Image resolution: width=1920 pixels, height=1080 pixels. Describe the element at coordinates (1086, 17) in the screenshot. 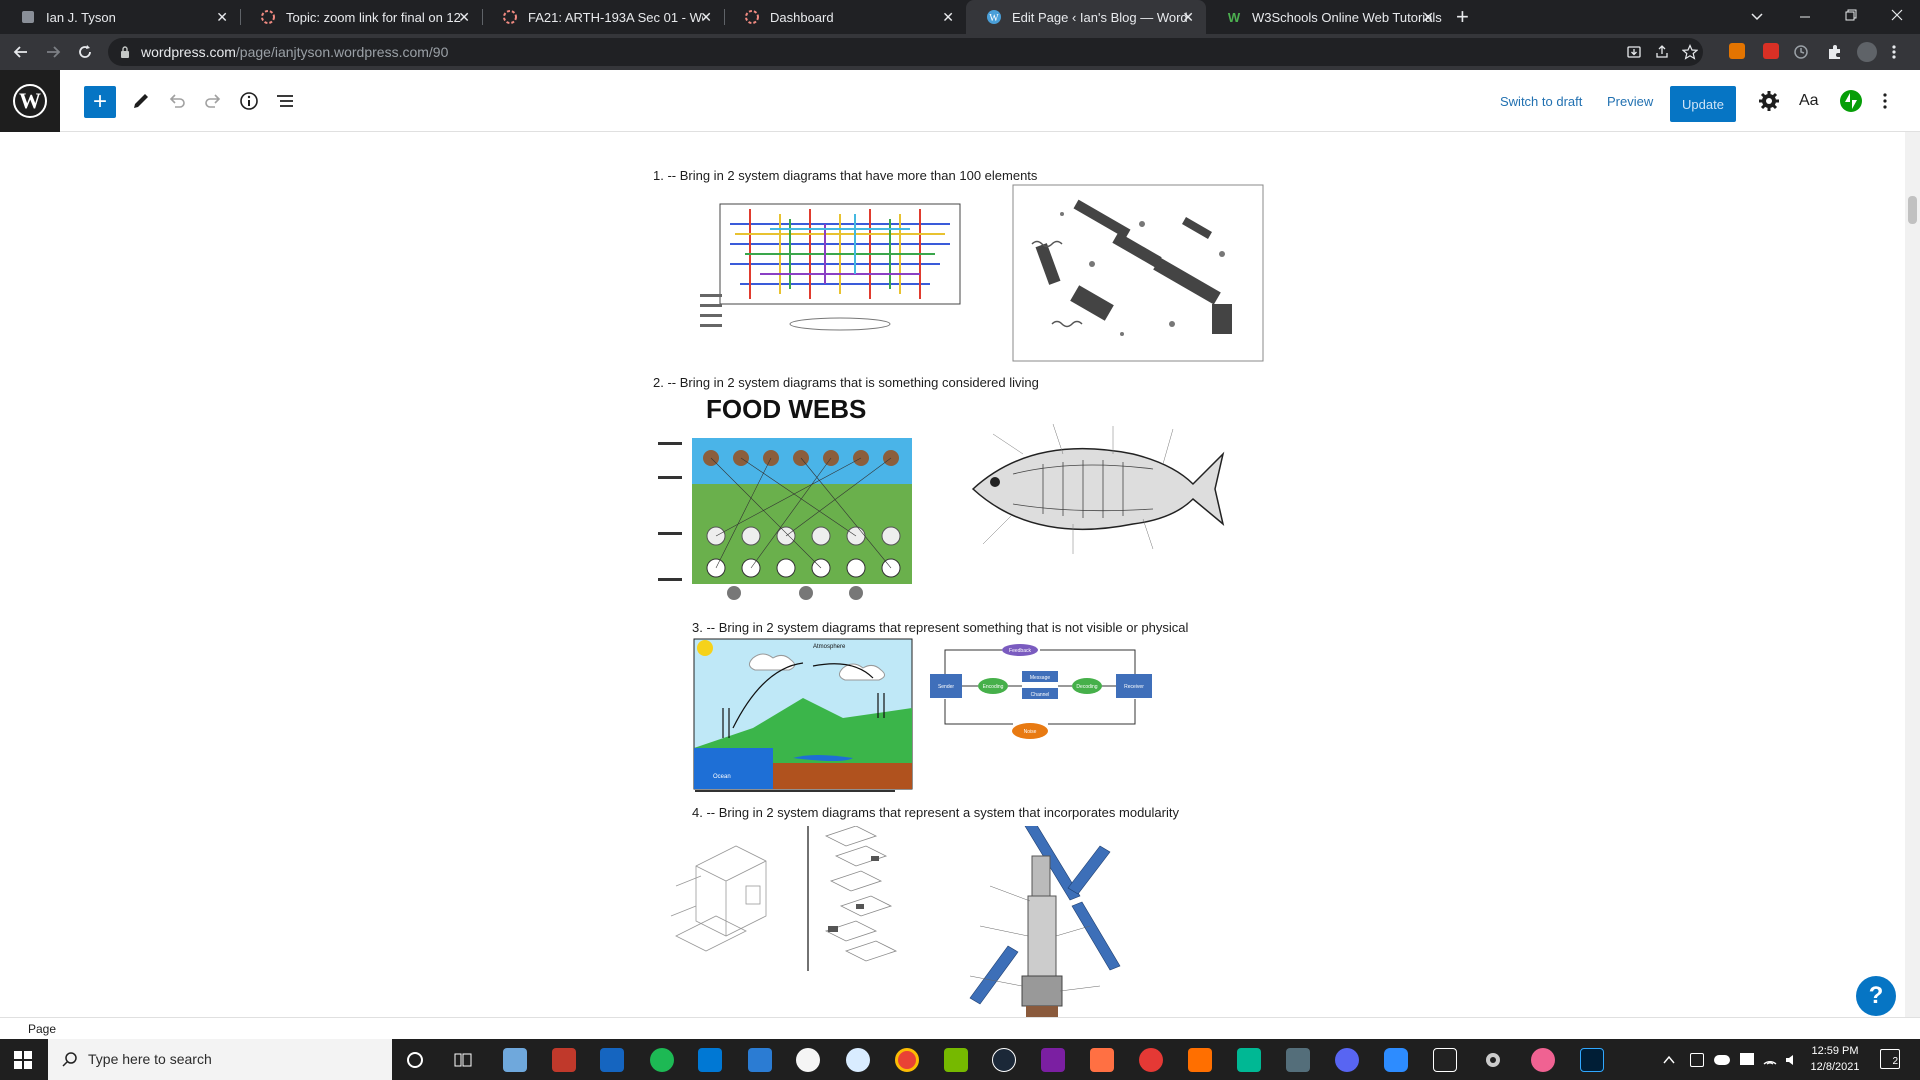

I see `tab-edit-page: W Edit Page ‹ Ian's Blog — WordPre ✕` at that location.